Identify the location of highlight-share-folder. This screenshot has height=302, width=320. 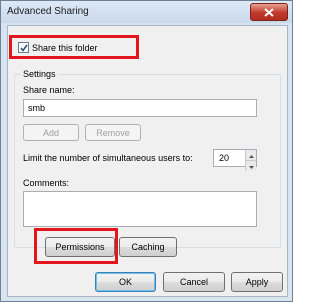
(74, 47).